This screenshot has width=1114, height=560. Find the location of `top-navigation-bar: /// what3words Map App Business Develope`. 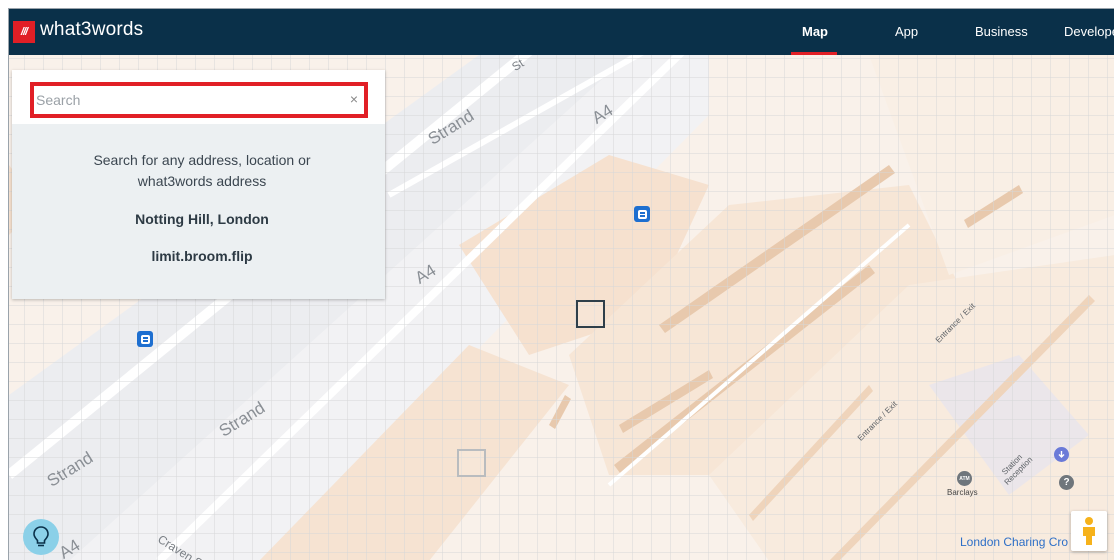

top-navigation-bar: /// what3words Map App Business Develope is located at coordinates (561, 32).